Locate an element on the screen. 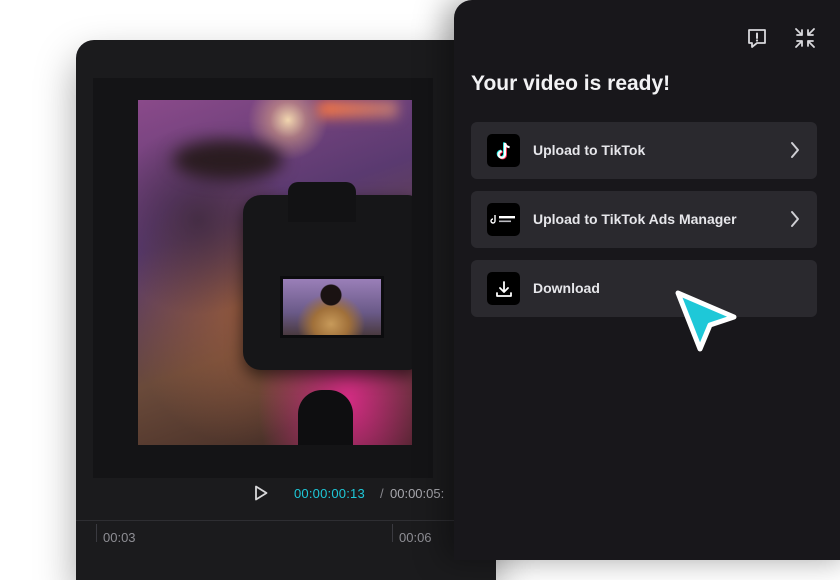 The height and width of the screenshot is (580, 840). play-icon is located at coordinates (261, 493).